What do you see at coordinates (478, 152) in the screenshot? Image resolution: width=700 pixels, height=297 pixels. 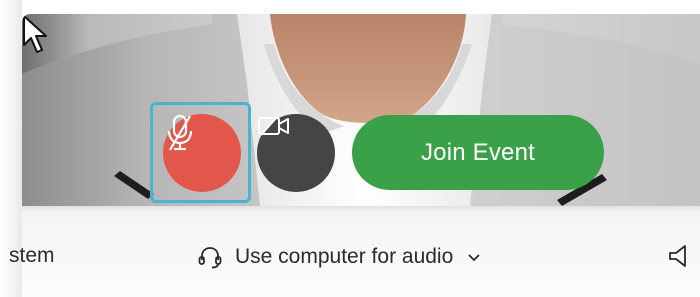 I see `join-event-button: Join Event` at bounding box center [478, 152].